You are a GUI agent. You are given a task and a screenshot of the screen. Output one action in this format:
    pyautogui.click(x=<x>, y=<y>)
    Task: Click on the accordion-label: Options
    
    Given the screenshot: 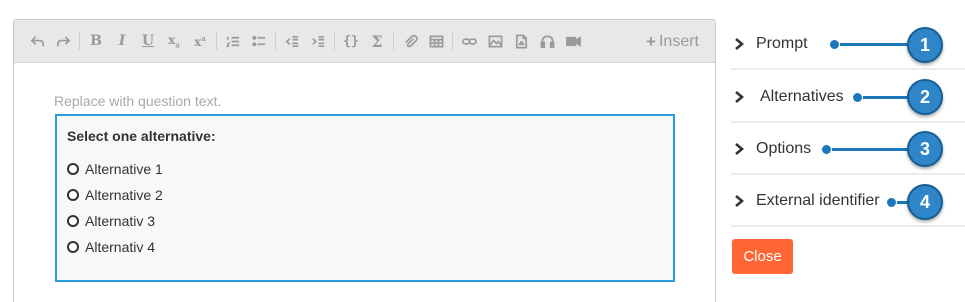 What is the action you would take?
    pyautogui.click(x=784, y=148)
    